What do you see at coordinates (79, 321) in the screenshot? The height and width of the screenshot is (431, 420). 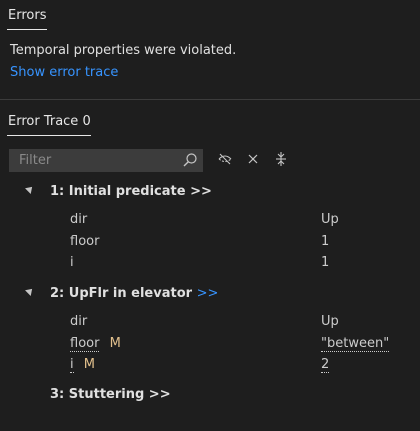 I see `state-2-var-dir-name: dir` at bounding box center [79, 321].